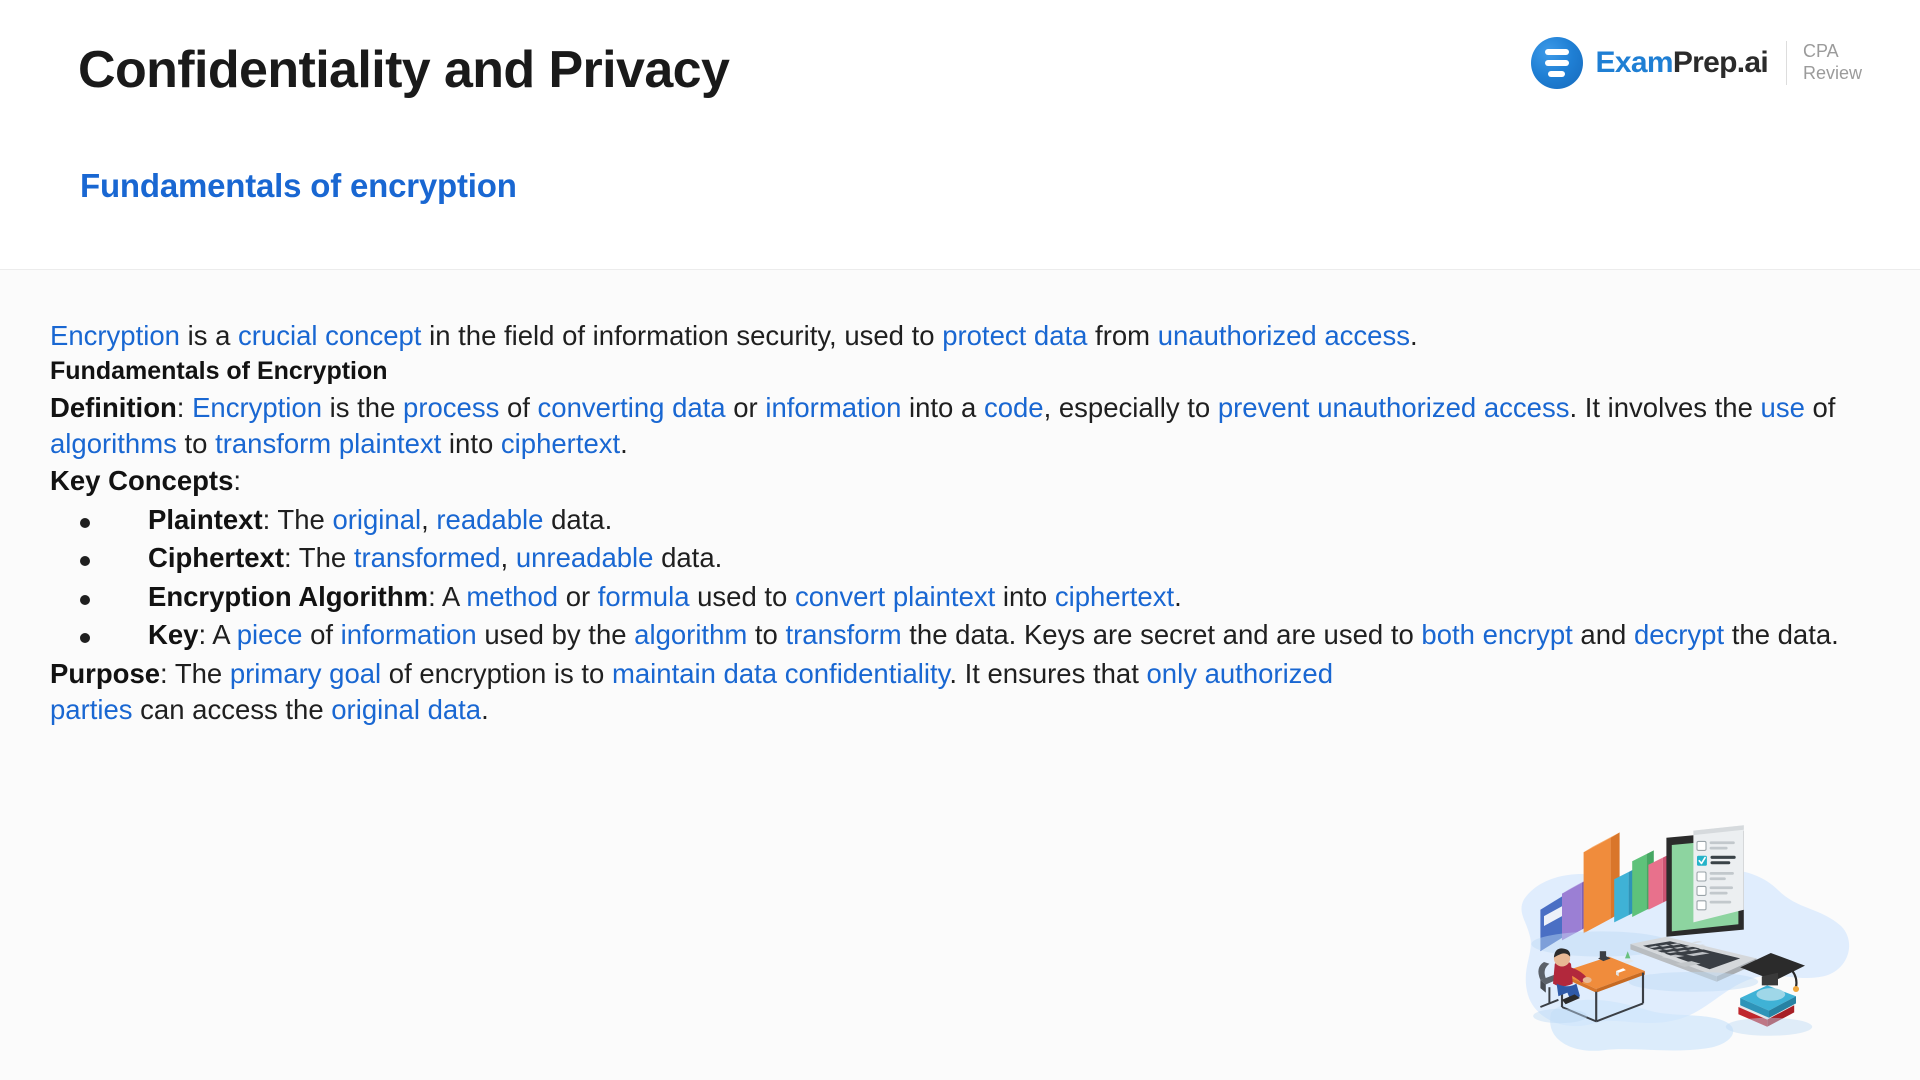  What do you see at coordinates (427, 558) in the screenshot?
I see `highlighted-term: transformed` at bounding box center [427, 558].